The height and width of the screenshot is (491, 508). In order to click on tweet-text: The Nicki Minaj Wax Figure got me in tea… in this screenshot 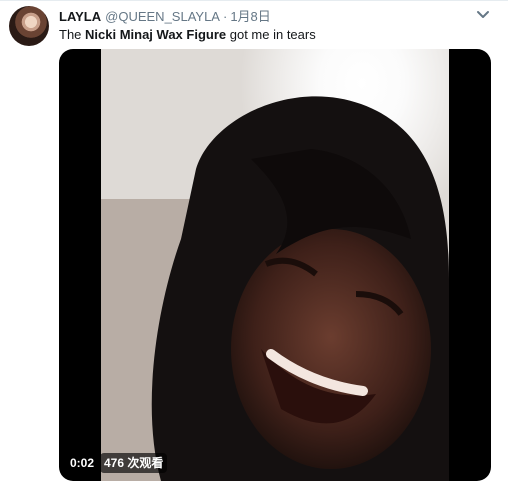, I will do `click(187, 34)`.